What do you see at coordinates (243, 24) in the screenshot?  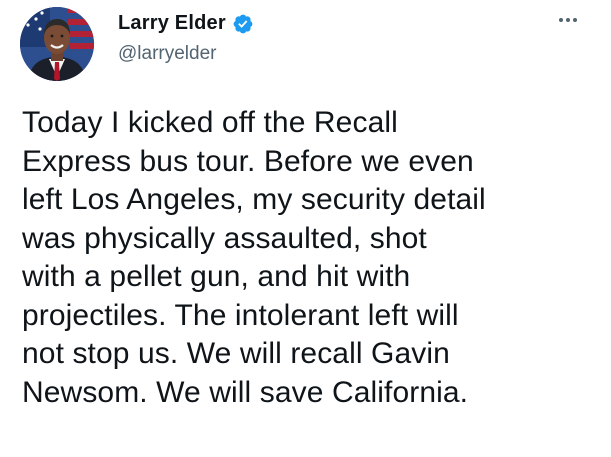 I see `verified-badge-icon` at bounding box center [243, 24].